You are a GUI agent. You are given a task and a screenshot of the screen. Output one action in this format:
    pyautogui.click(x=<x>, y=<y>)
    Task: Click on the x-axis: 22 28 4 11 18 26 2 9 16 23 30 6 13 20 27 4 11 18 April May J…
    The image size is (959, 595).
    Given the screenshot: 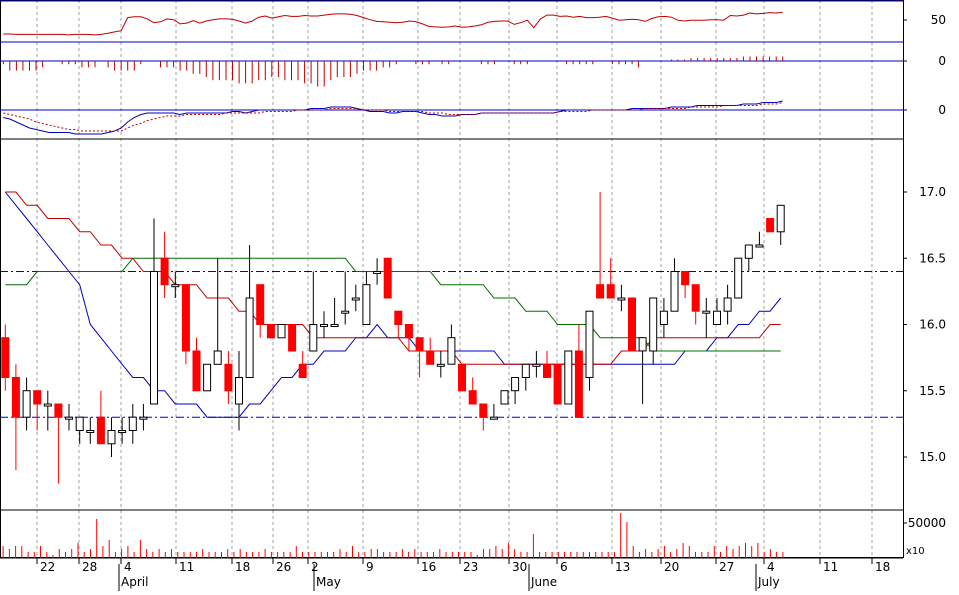 What is the action you would take?
    pyautogui.click(x=463, y=574)
    